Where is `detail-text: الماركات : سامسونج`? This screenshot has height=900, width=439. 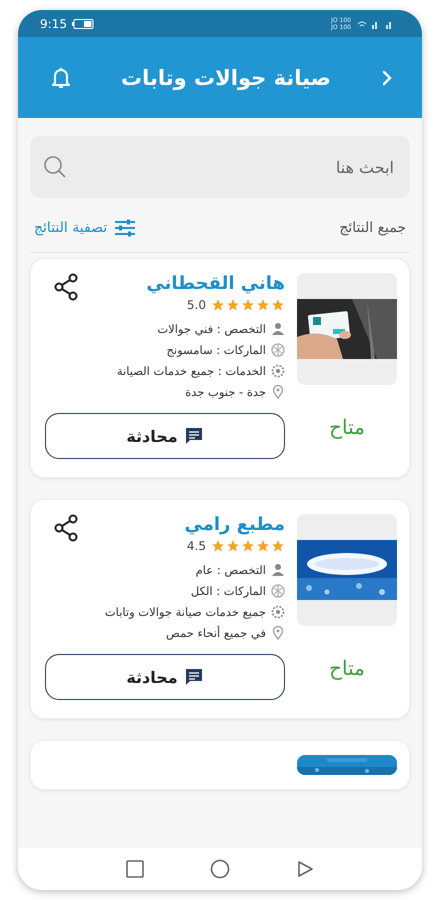 detail-text: الماركات : سامسونج is located at coordinates (216, 350).